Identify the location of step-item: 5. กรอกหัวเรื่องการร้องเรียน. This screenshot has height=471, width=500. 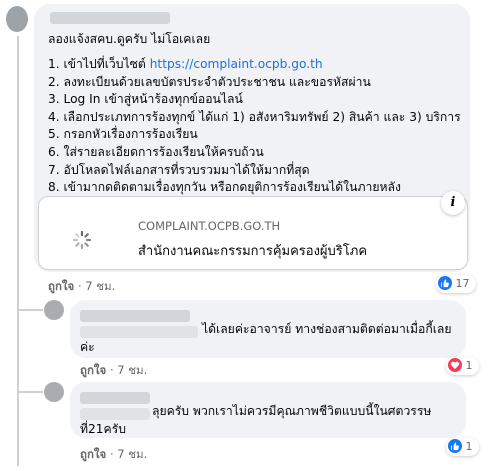
(123, 134).